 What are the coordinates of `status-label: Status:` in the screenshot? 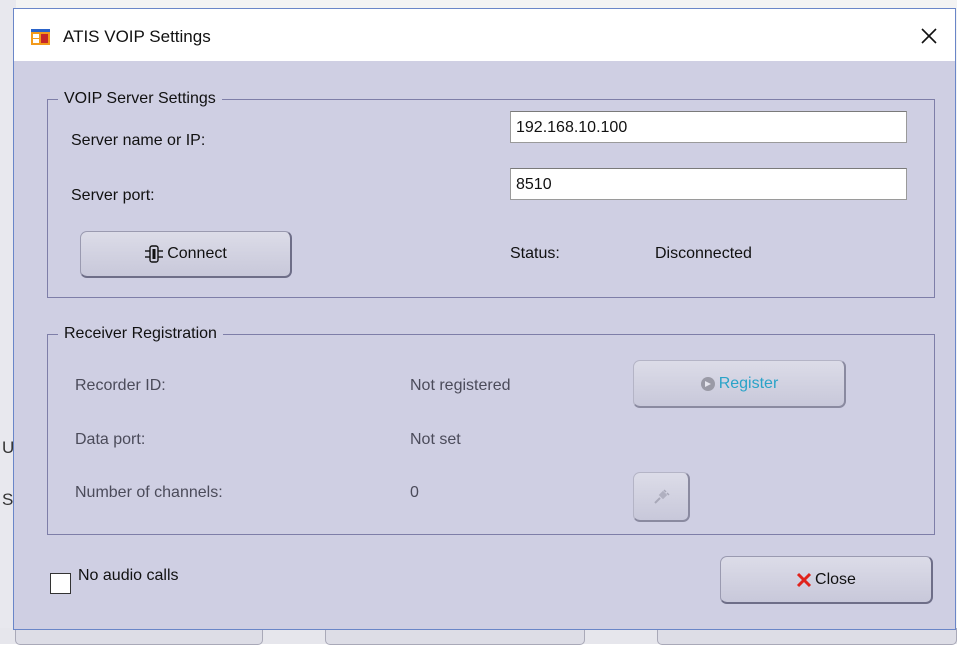 It's located at (535, 253).